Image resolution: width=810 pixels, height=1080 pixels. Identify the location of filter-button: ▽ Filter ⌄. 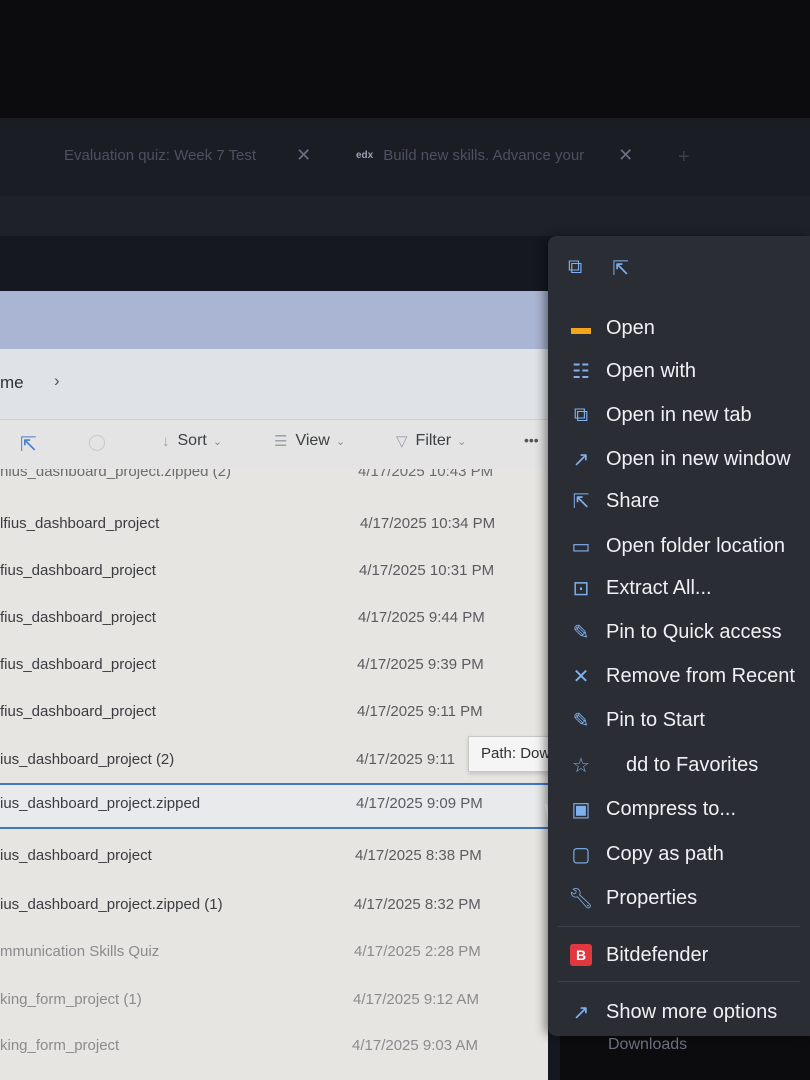
(431, 441).